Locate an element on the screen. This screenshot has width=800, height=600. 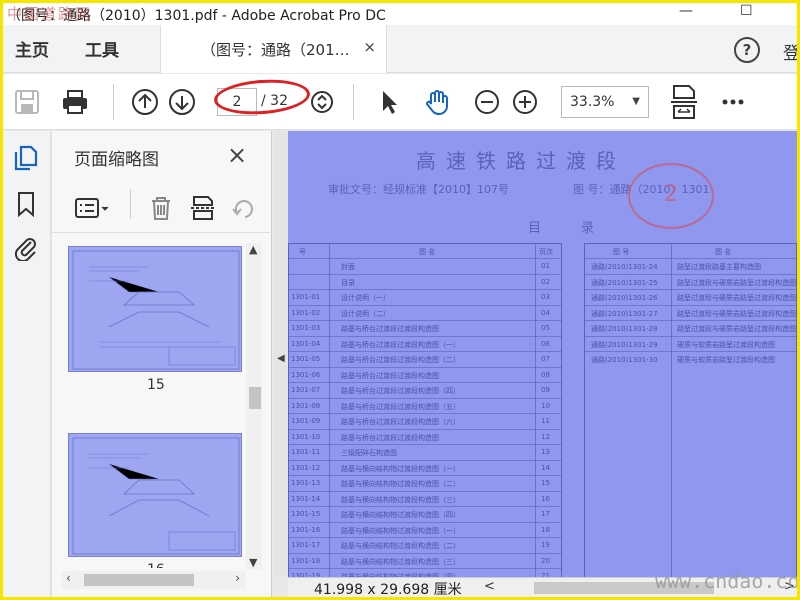
scroll-down-icon: ▼ is located at coordinates (253, 562).